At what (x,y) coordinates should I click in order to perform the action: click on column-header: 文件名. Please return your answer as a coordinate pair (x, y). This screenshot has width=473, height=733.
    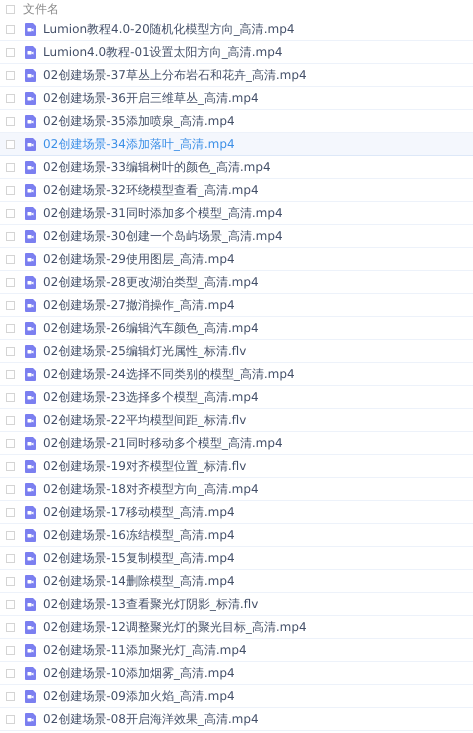
    Looking at the image, I should click on (41, 9).